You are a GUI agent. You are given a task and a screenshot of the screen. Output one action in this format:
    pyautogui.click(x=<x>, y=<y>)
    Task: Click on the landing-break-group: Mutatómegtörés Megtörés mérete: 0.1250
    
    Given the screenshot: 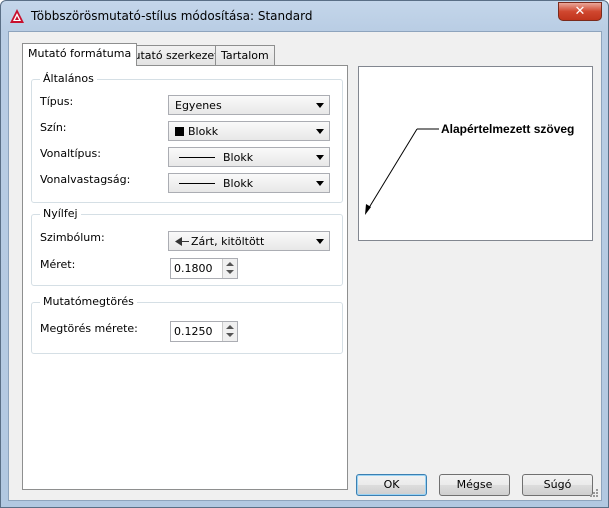 What is the action you would take?
    pyautogui.click(x=187, y=324)
    